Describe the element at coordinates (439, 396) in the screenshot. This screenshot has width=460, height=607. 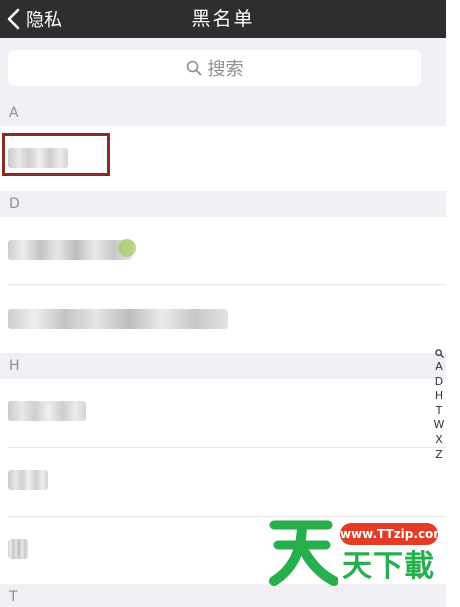
I see `index-letter: H` at that location.